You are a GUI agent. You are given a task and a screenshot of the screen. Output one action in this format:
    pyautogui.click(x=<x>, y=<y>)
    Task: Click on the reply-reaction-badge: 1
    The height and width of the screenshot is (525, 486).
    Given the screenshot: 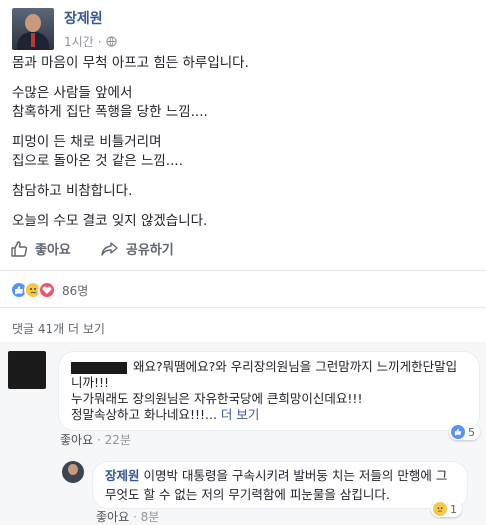 What is the action you would take?
    pyautogui.click(x=446, y=509)
    